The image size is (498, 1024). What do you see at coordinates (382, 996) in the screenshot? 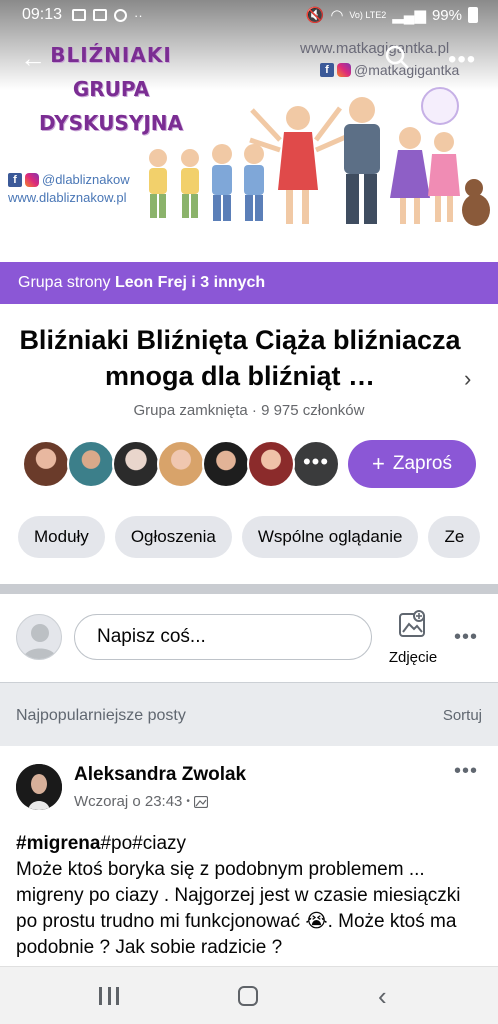
I see `back-icon: ‹` at bounding box center [382, 996].